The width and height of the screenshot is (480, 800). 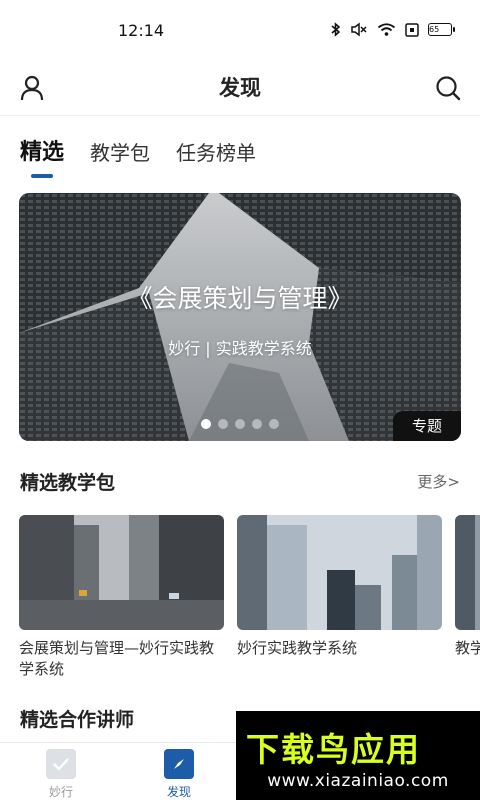 I want to click on section-title: 精选教学包, so click(x=68, y=483).